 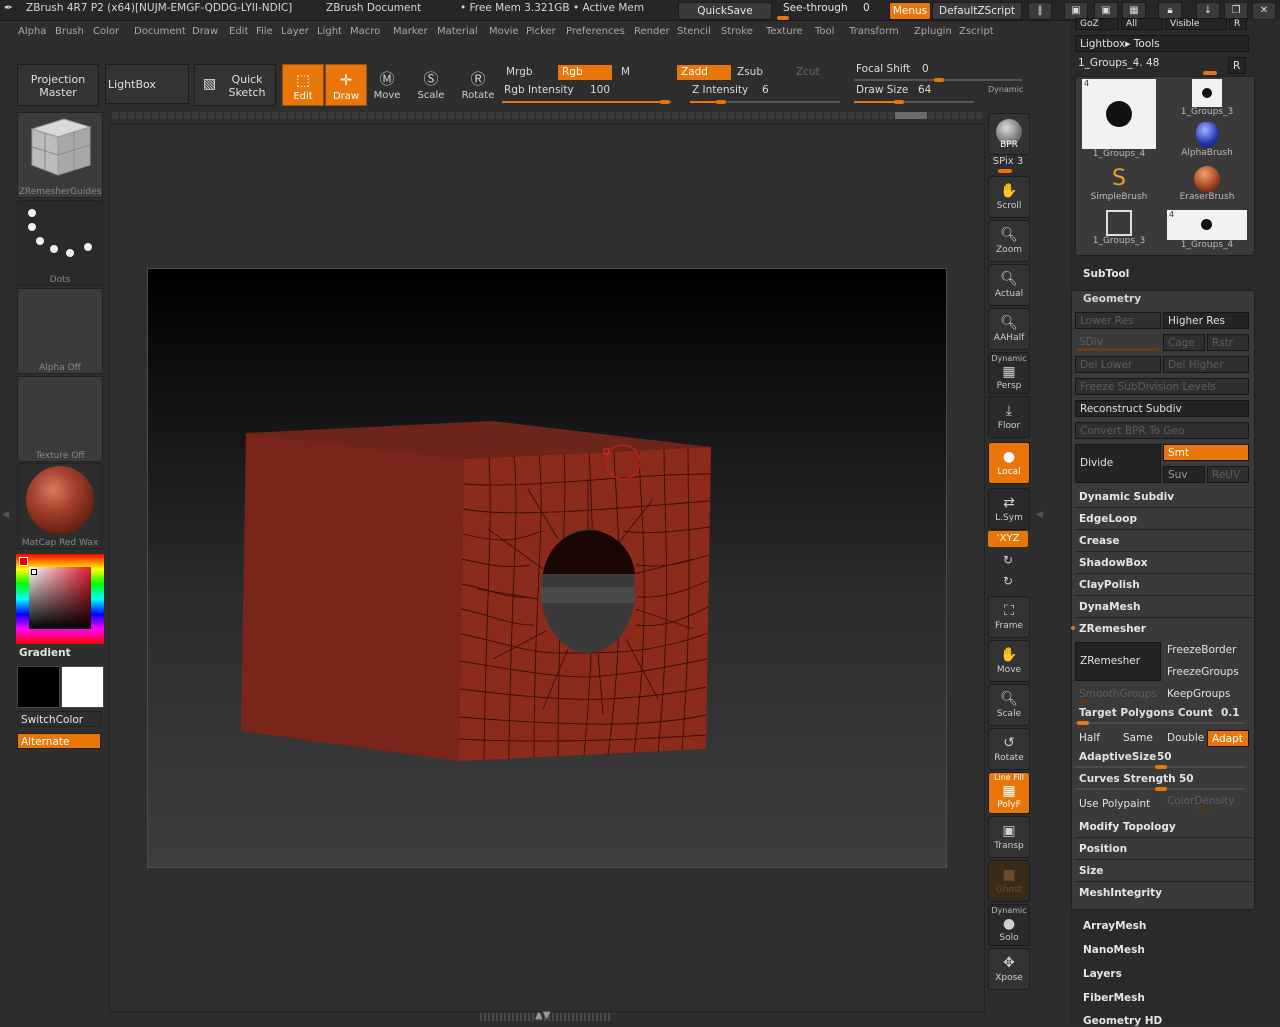 I want to click on geometry-hd-section: Geometry HD, so click(x=1122, y=1021).